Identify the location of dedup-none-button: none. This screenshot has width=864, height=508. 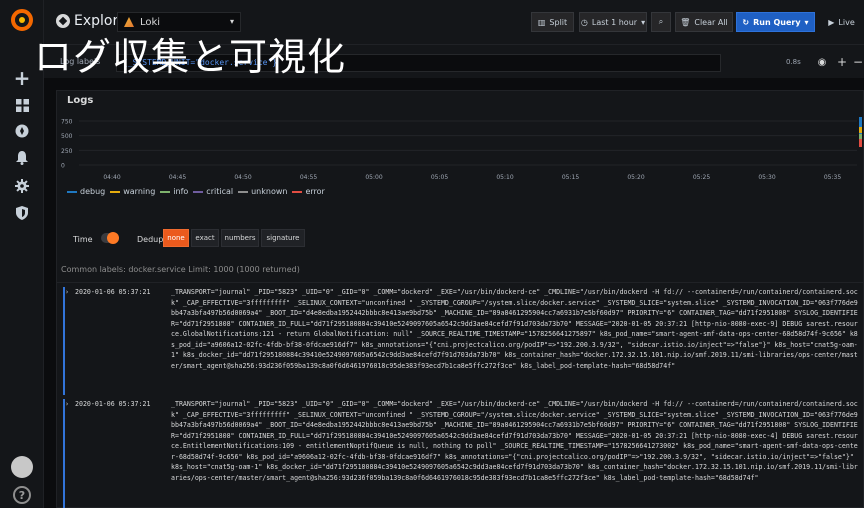
(176, 238).